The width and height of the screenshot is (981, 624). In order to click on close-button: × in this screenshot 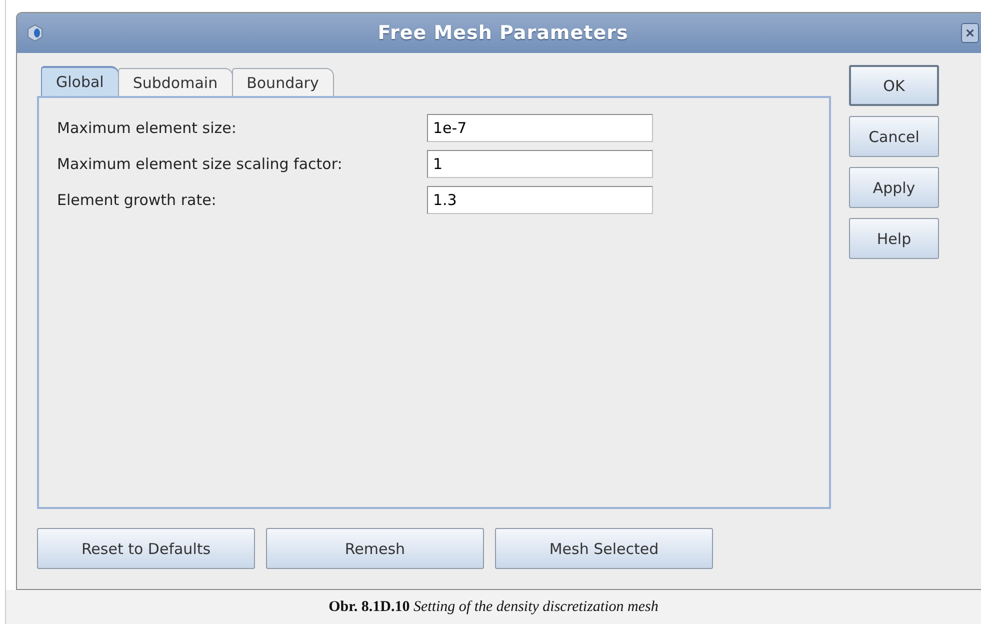, I will do `click(970, 33)`.